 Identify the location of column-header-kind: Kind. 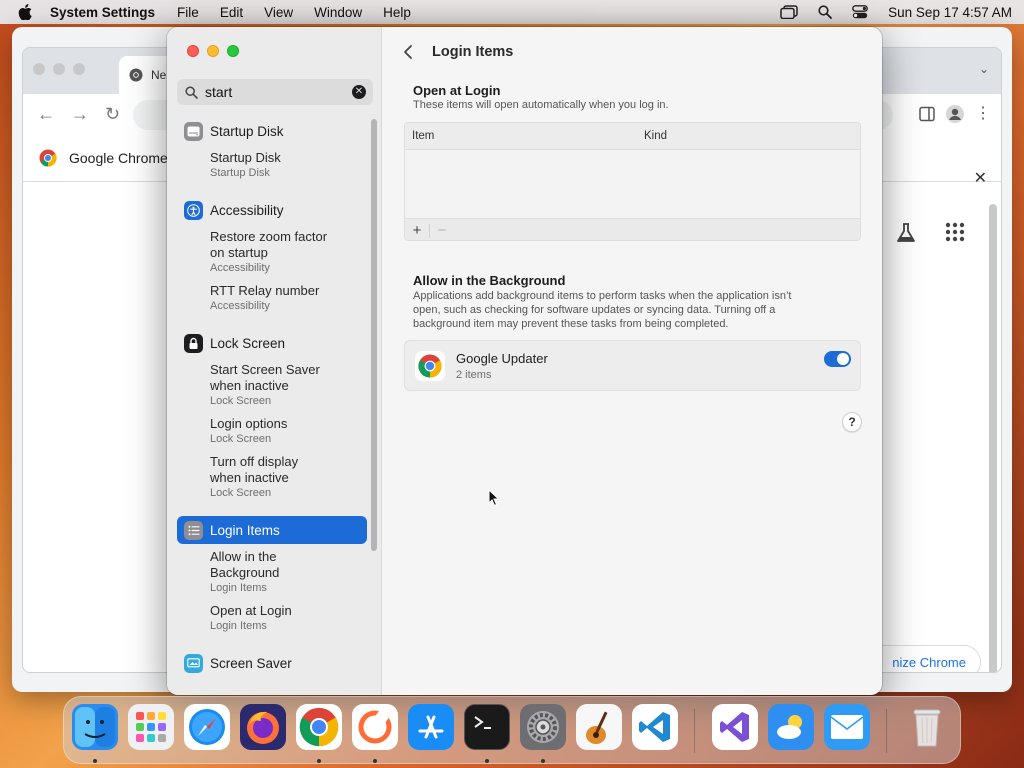
(655, 136).